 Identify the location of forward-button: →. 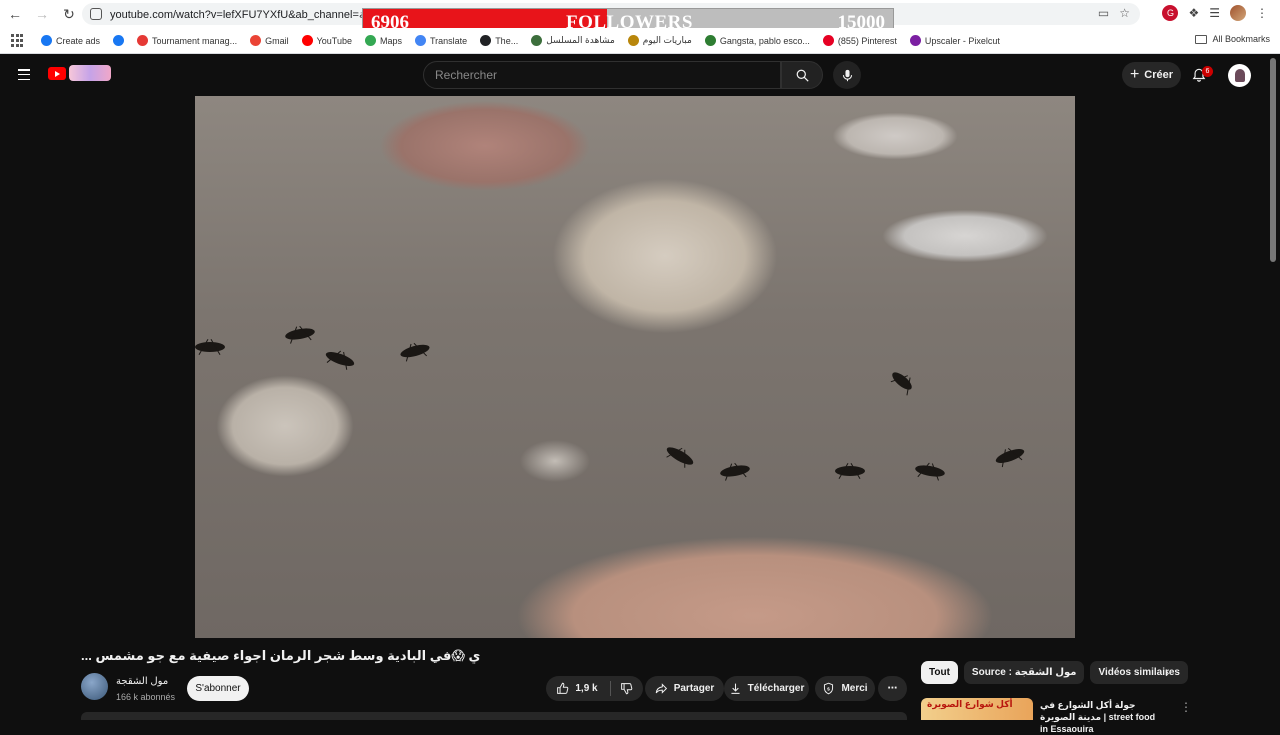
(42, 14).